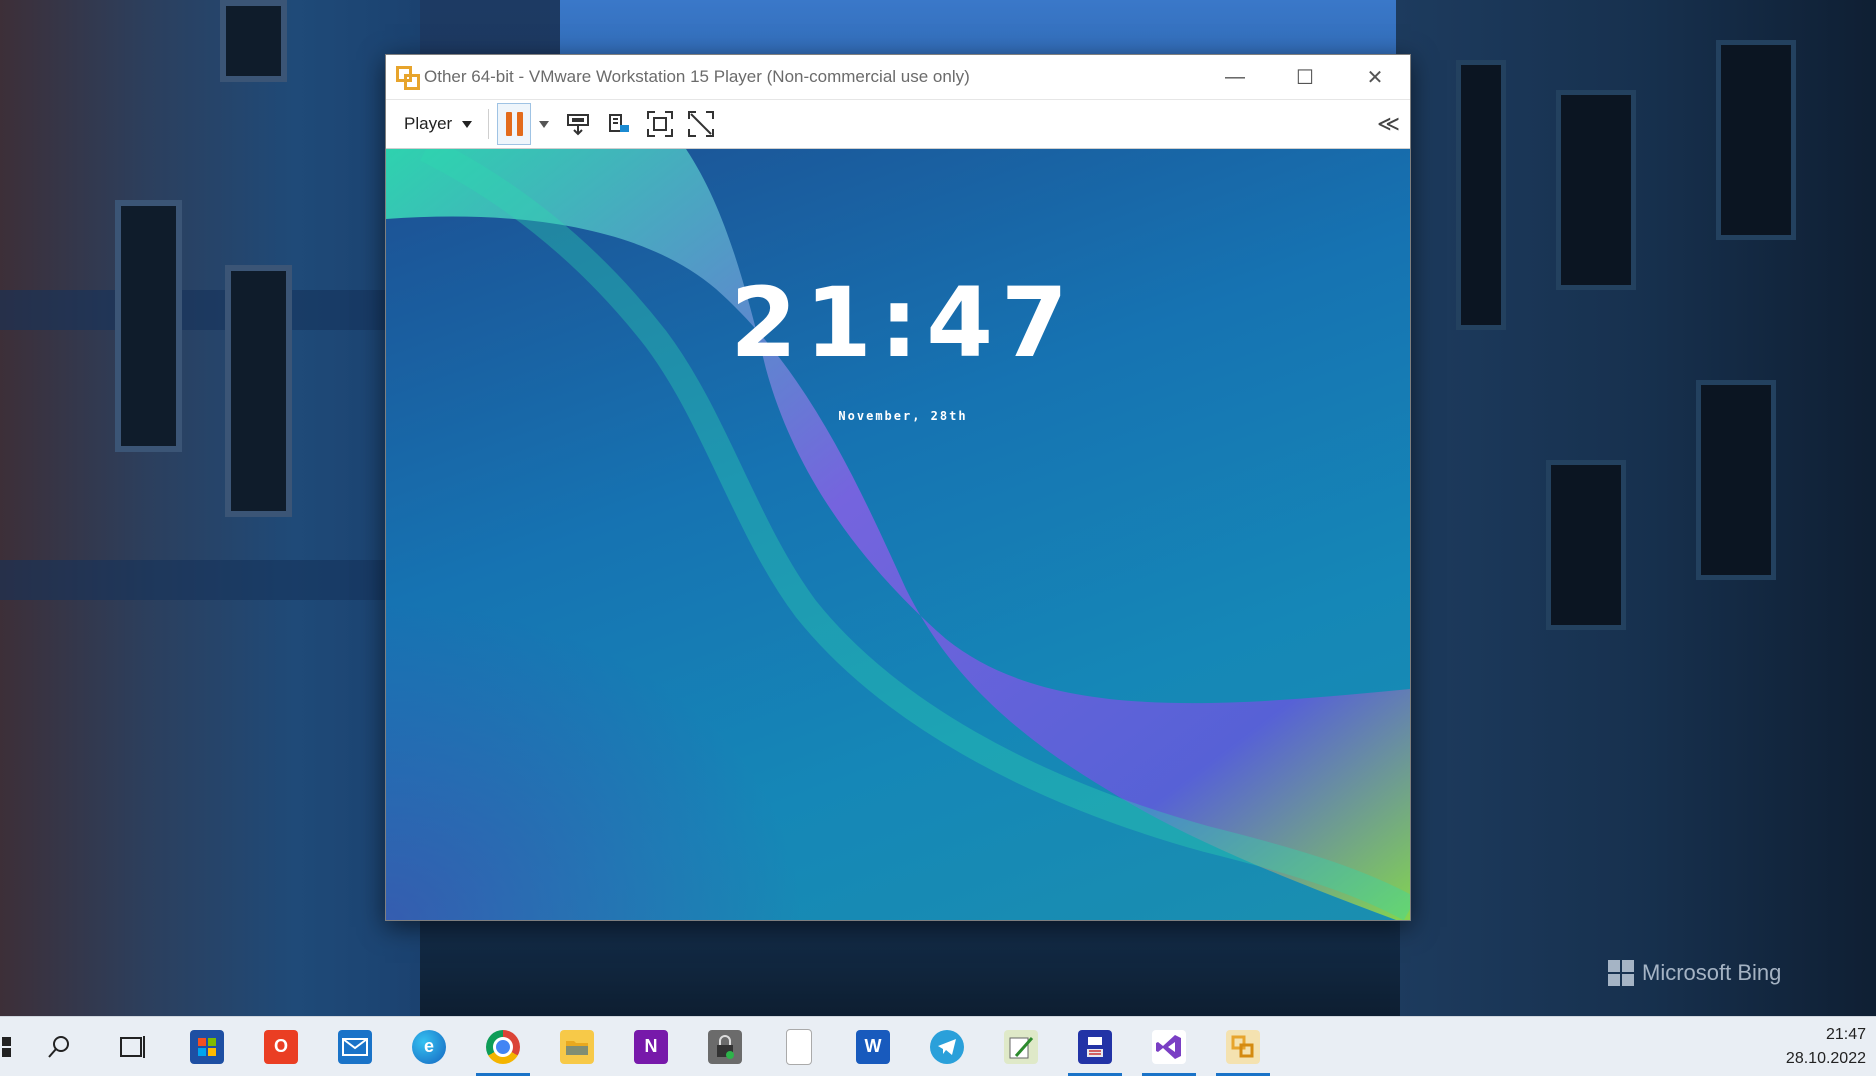 This screenshot has width=1876, height=1076. I want to click on word-icon: W, so click(873, 1046).